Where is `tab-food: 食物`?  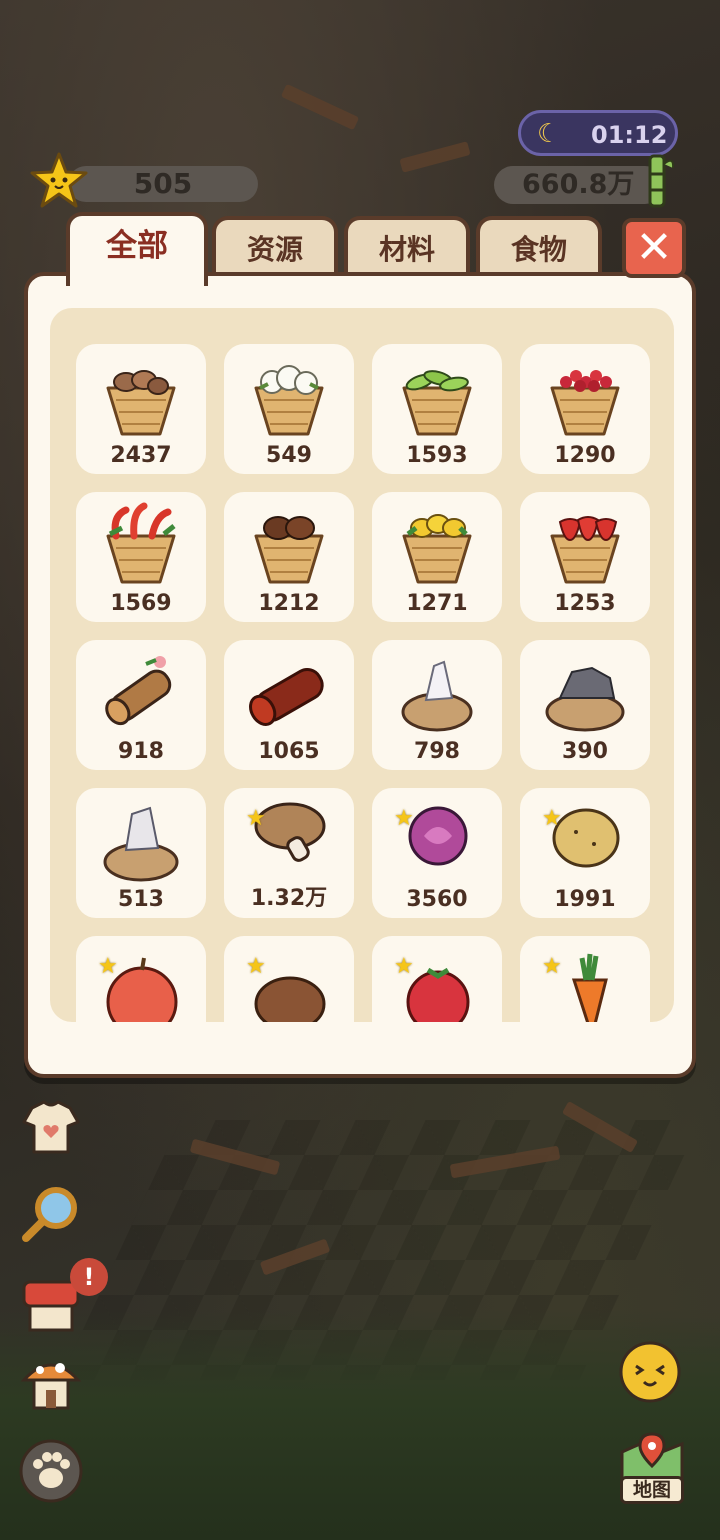 tab-food: 食物 is located at coordinates (539, 248).